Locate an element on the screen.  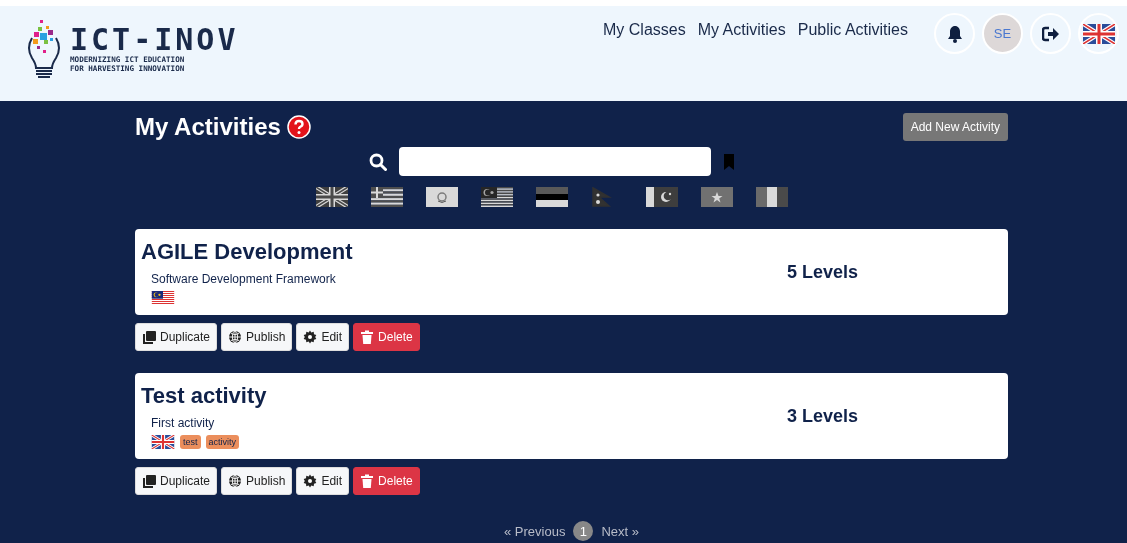
nav-link: My Classes is located at coordinates (644, 30).